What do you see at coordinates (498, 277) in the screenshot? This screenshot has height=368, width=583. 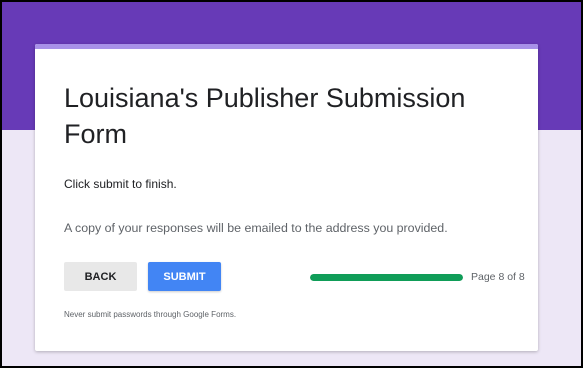 I see `page-indicator: Page 8 of 8` at bounding box center [498, 277].